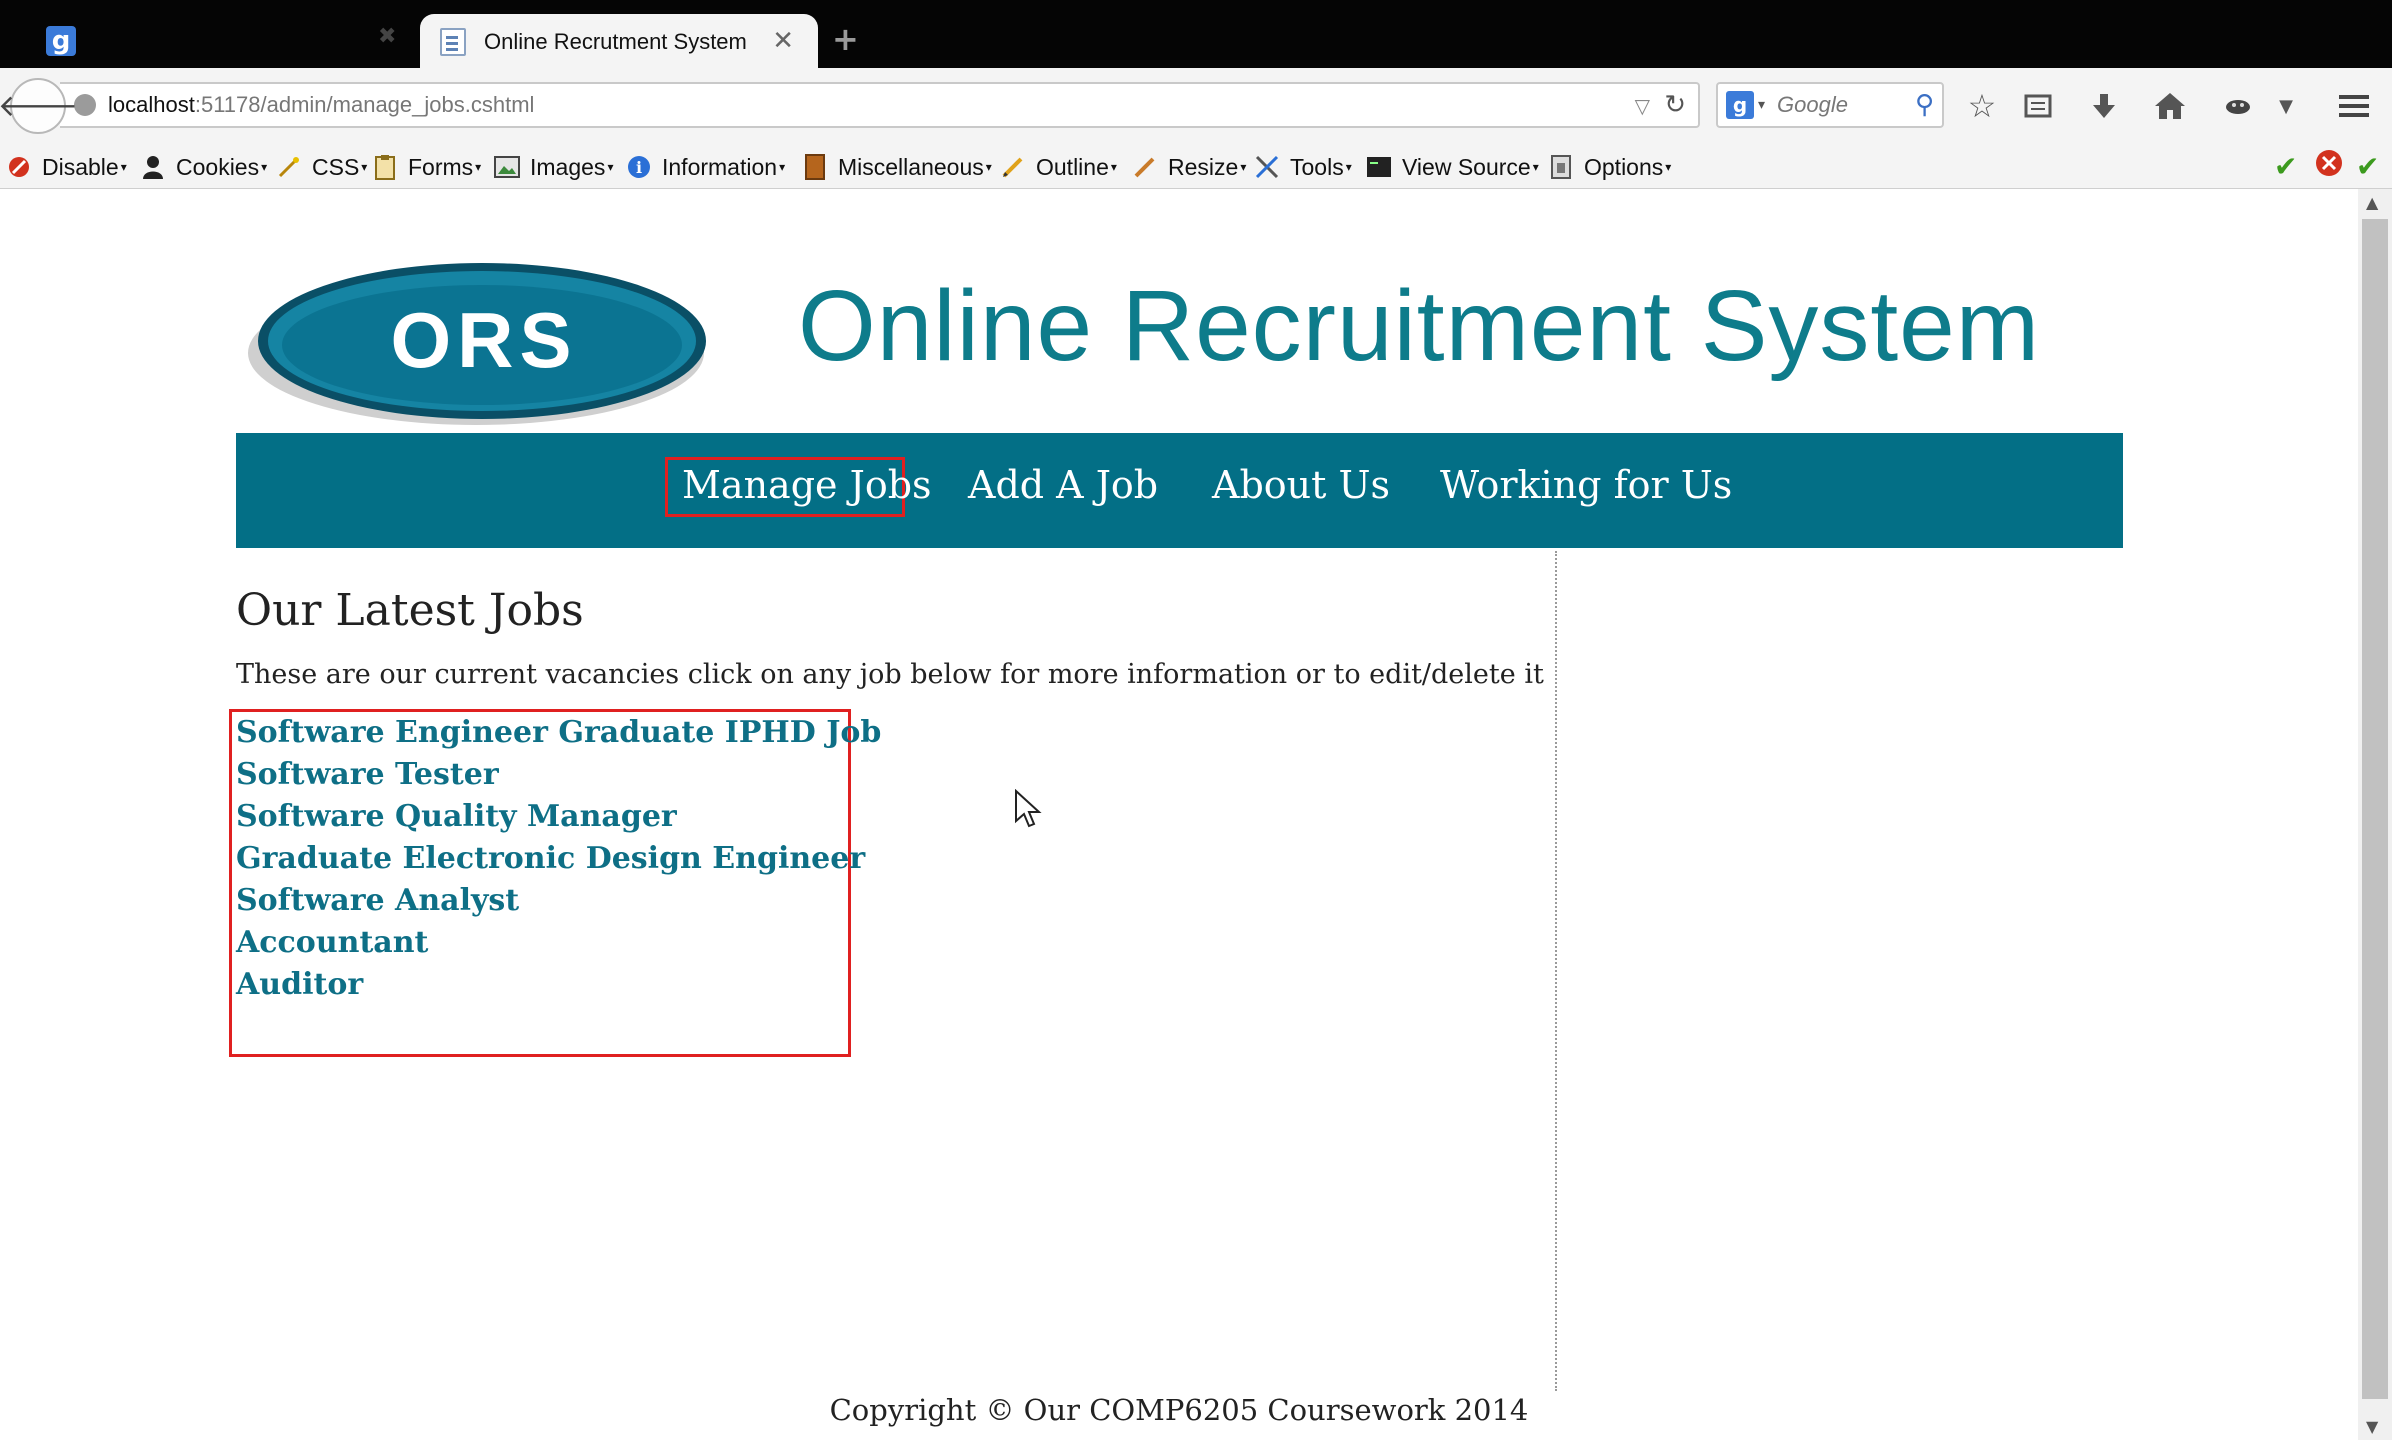  Describe the element at coordinates (1924, 105) in the screenshot. I see `search-go-icon: ⚲` at that location.